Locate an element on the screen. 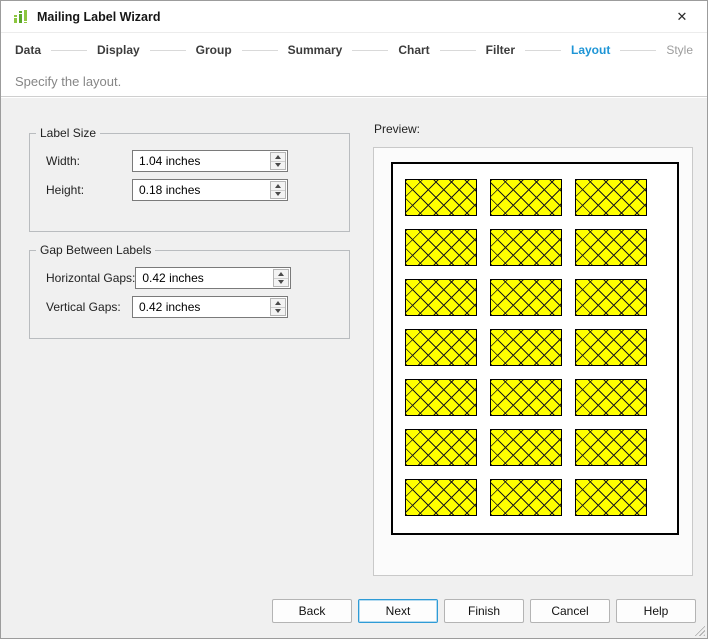 Image resolution: width=708 pixels, height=639 pixels. width-label: Width: is located at coordinates (63, 161).